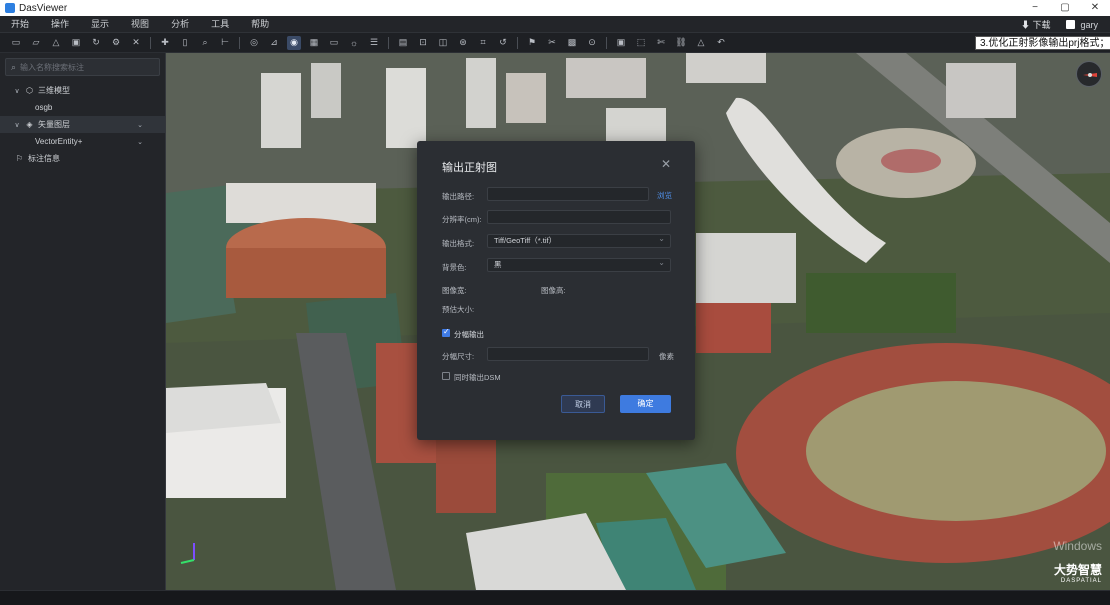 Image resolution: width=1110 pixels, height=605 pixels. Describe the element at coordinates (140, 24) in the screenshot. I see `menu-view: 视图` at that location.